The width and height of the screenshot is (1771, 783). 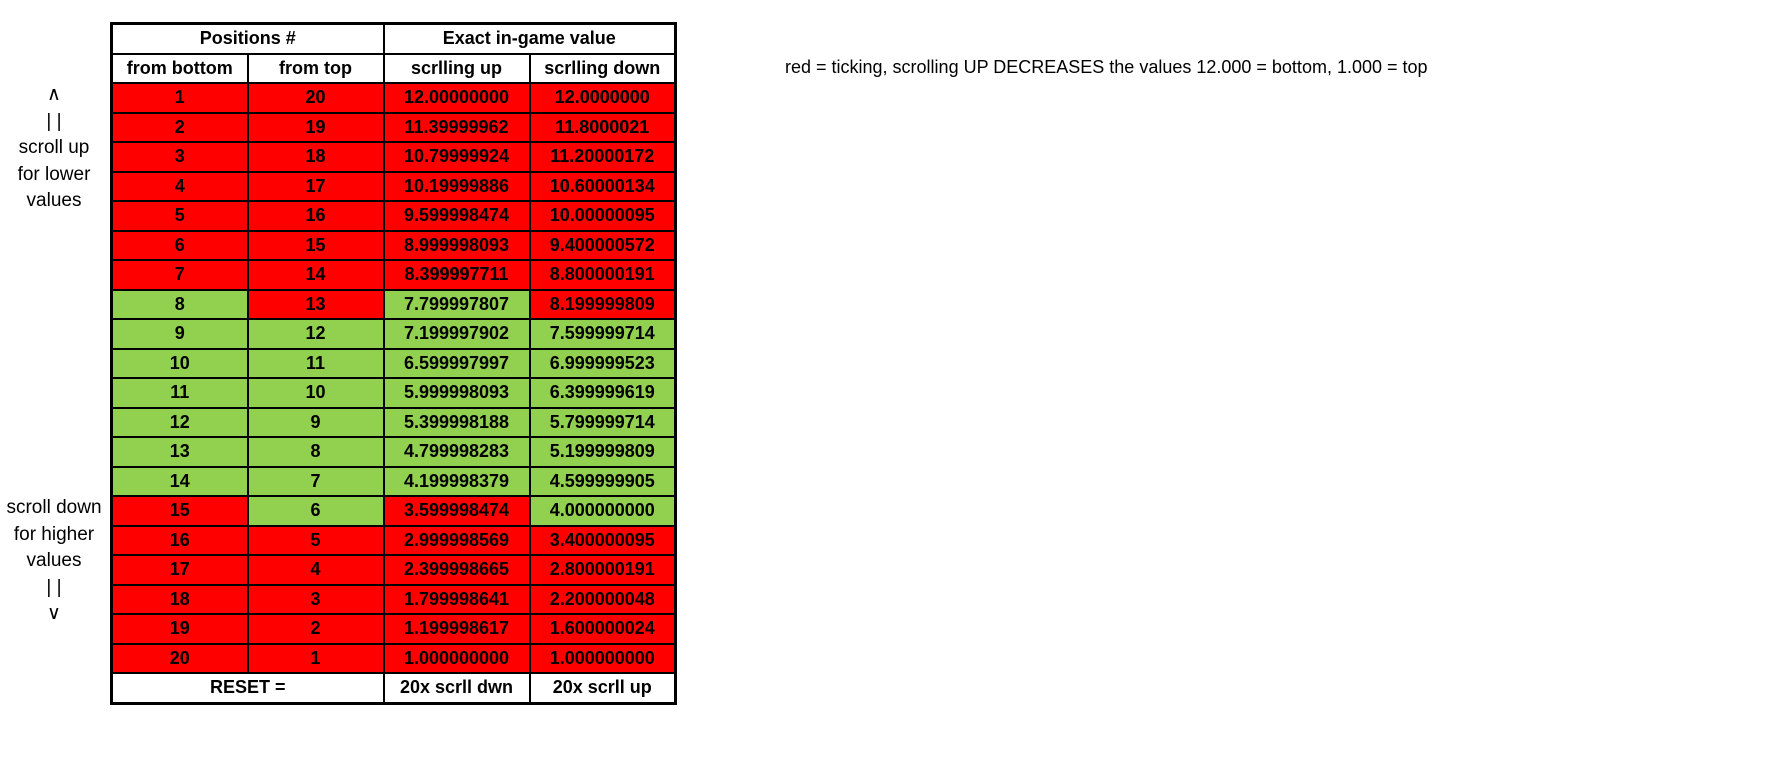 What do you see at coordinates (179, 157) in the screenshot?
I see `cell-from-bottom: 3` at bounding box center [179, 157].